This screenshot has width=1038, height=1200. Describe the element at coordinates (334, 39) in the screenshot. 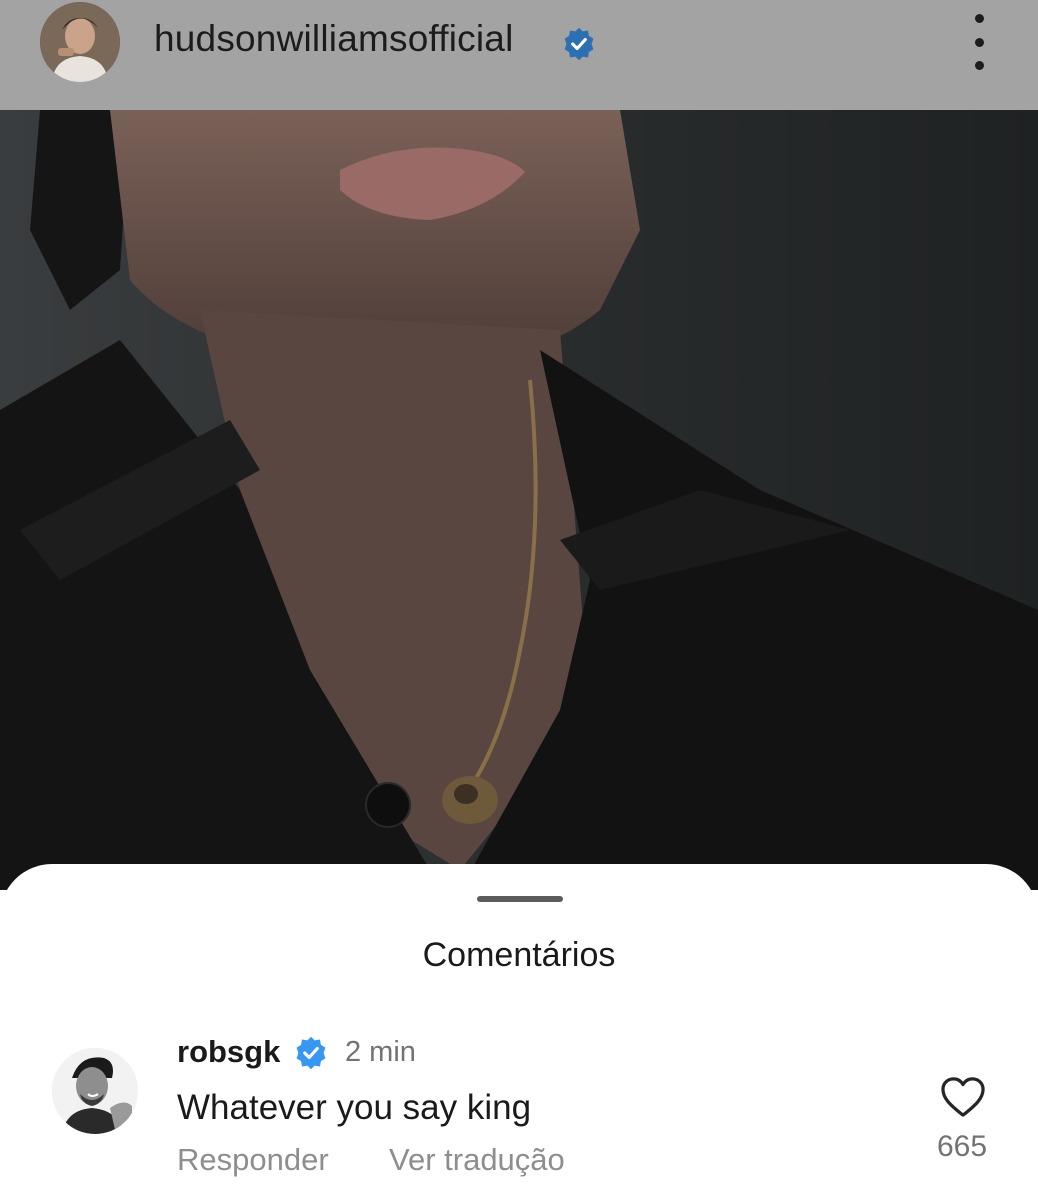

I see `post-username: hudsonwilliamsofficial` at that location.